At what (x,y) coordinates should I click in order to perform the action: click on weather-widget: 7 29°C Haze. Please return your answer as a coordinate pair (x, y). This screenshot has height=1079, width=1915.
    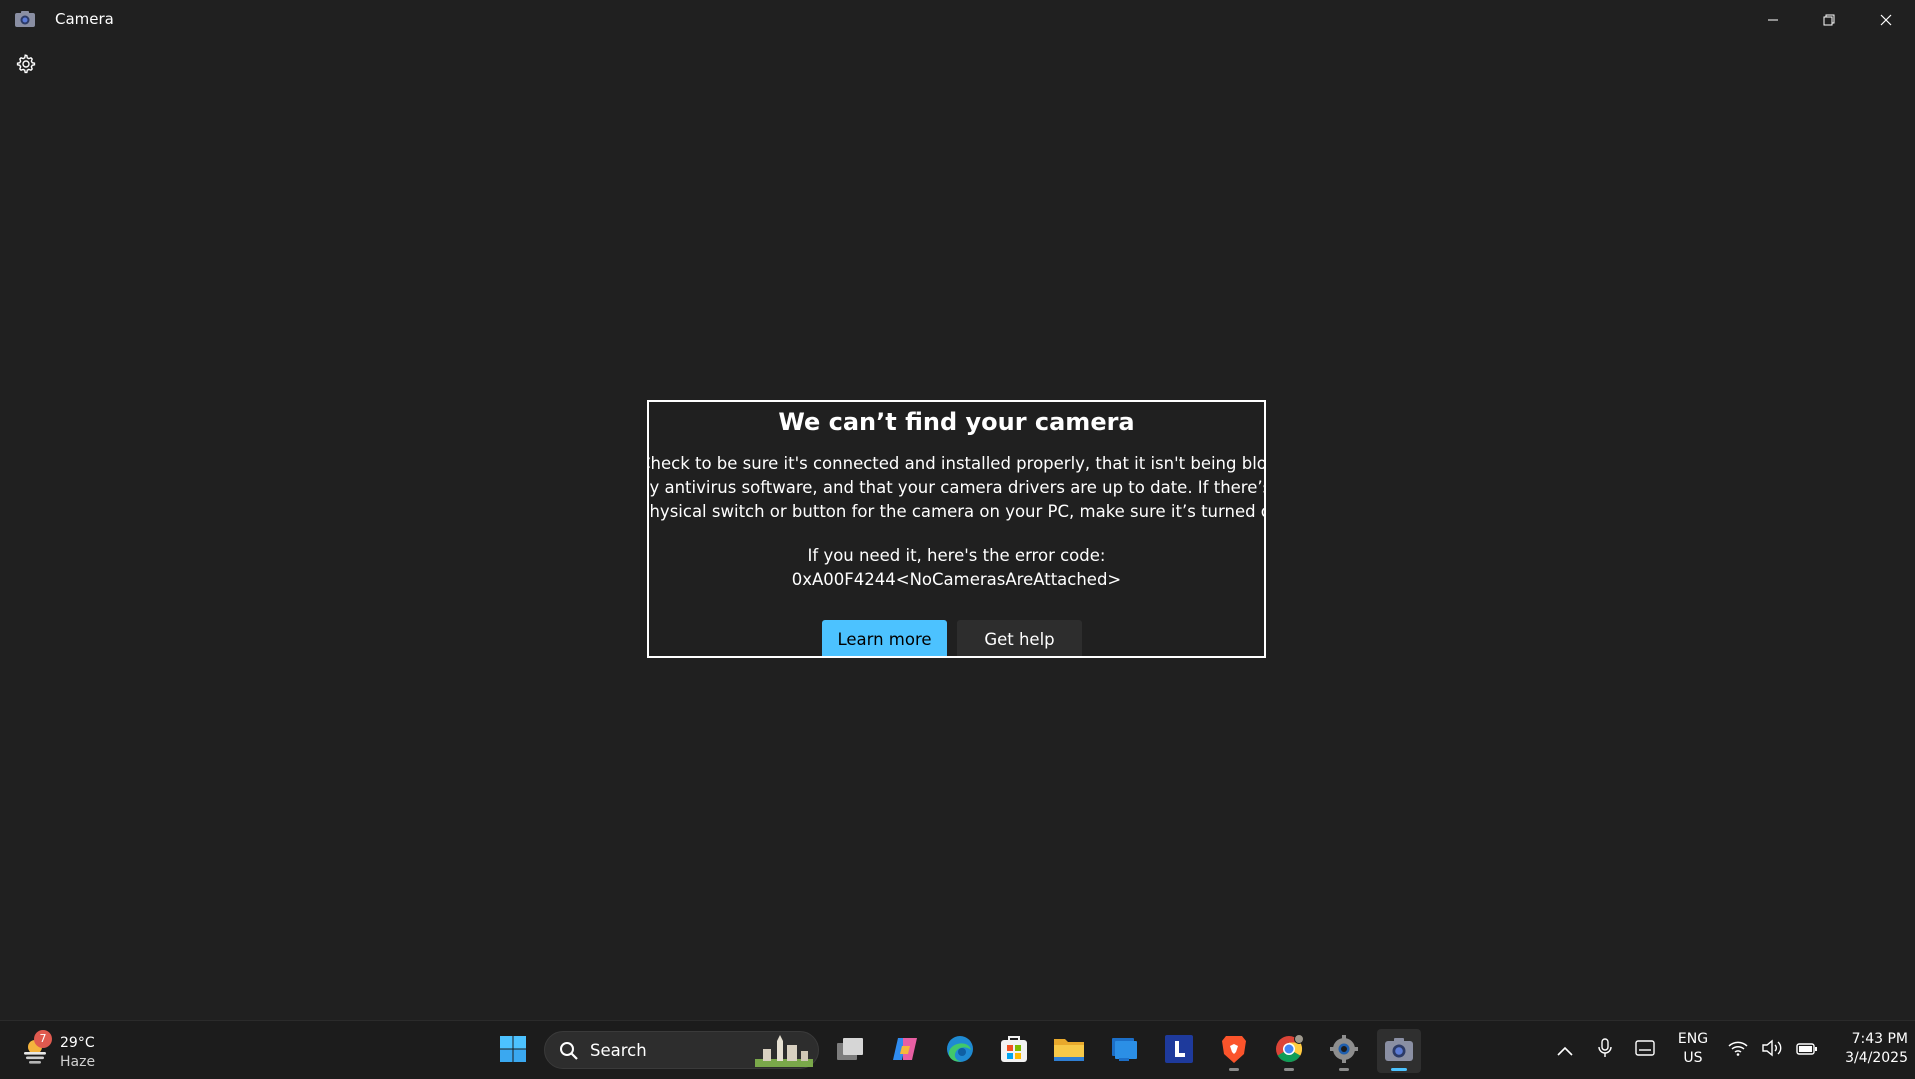
    Looking at the image, I should click on (71, 1051).